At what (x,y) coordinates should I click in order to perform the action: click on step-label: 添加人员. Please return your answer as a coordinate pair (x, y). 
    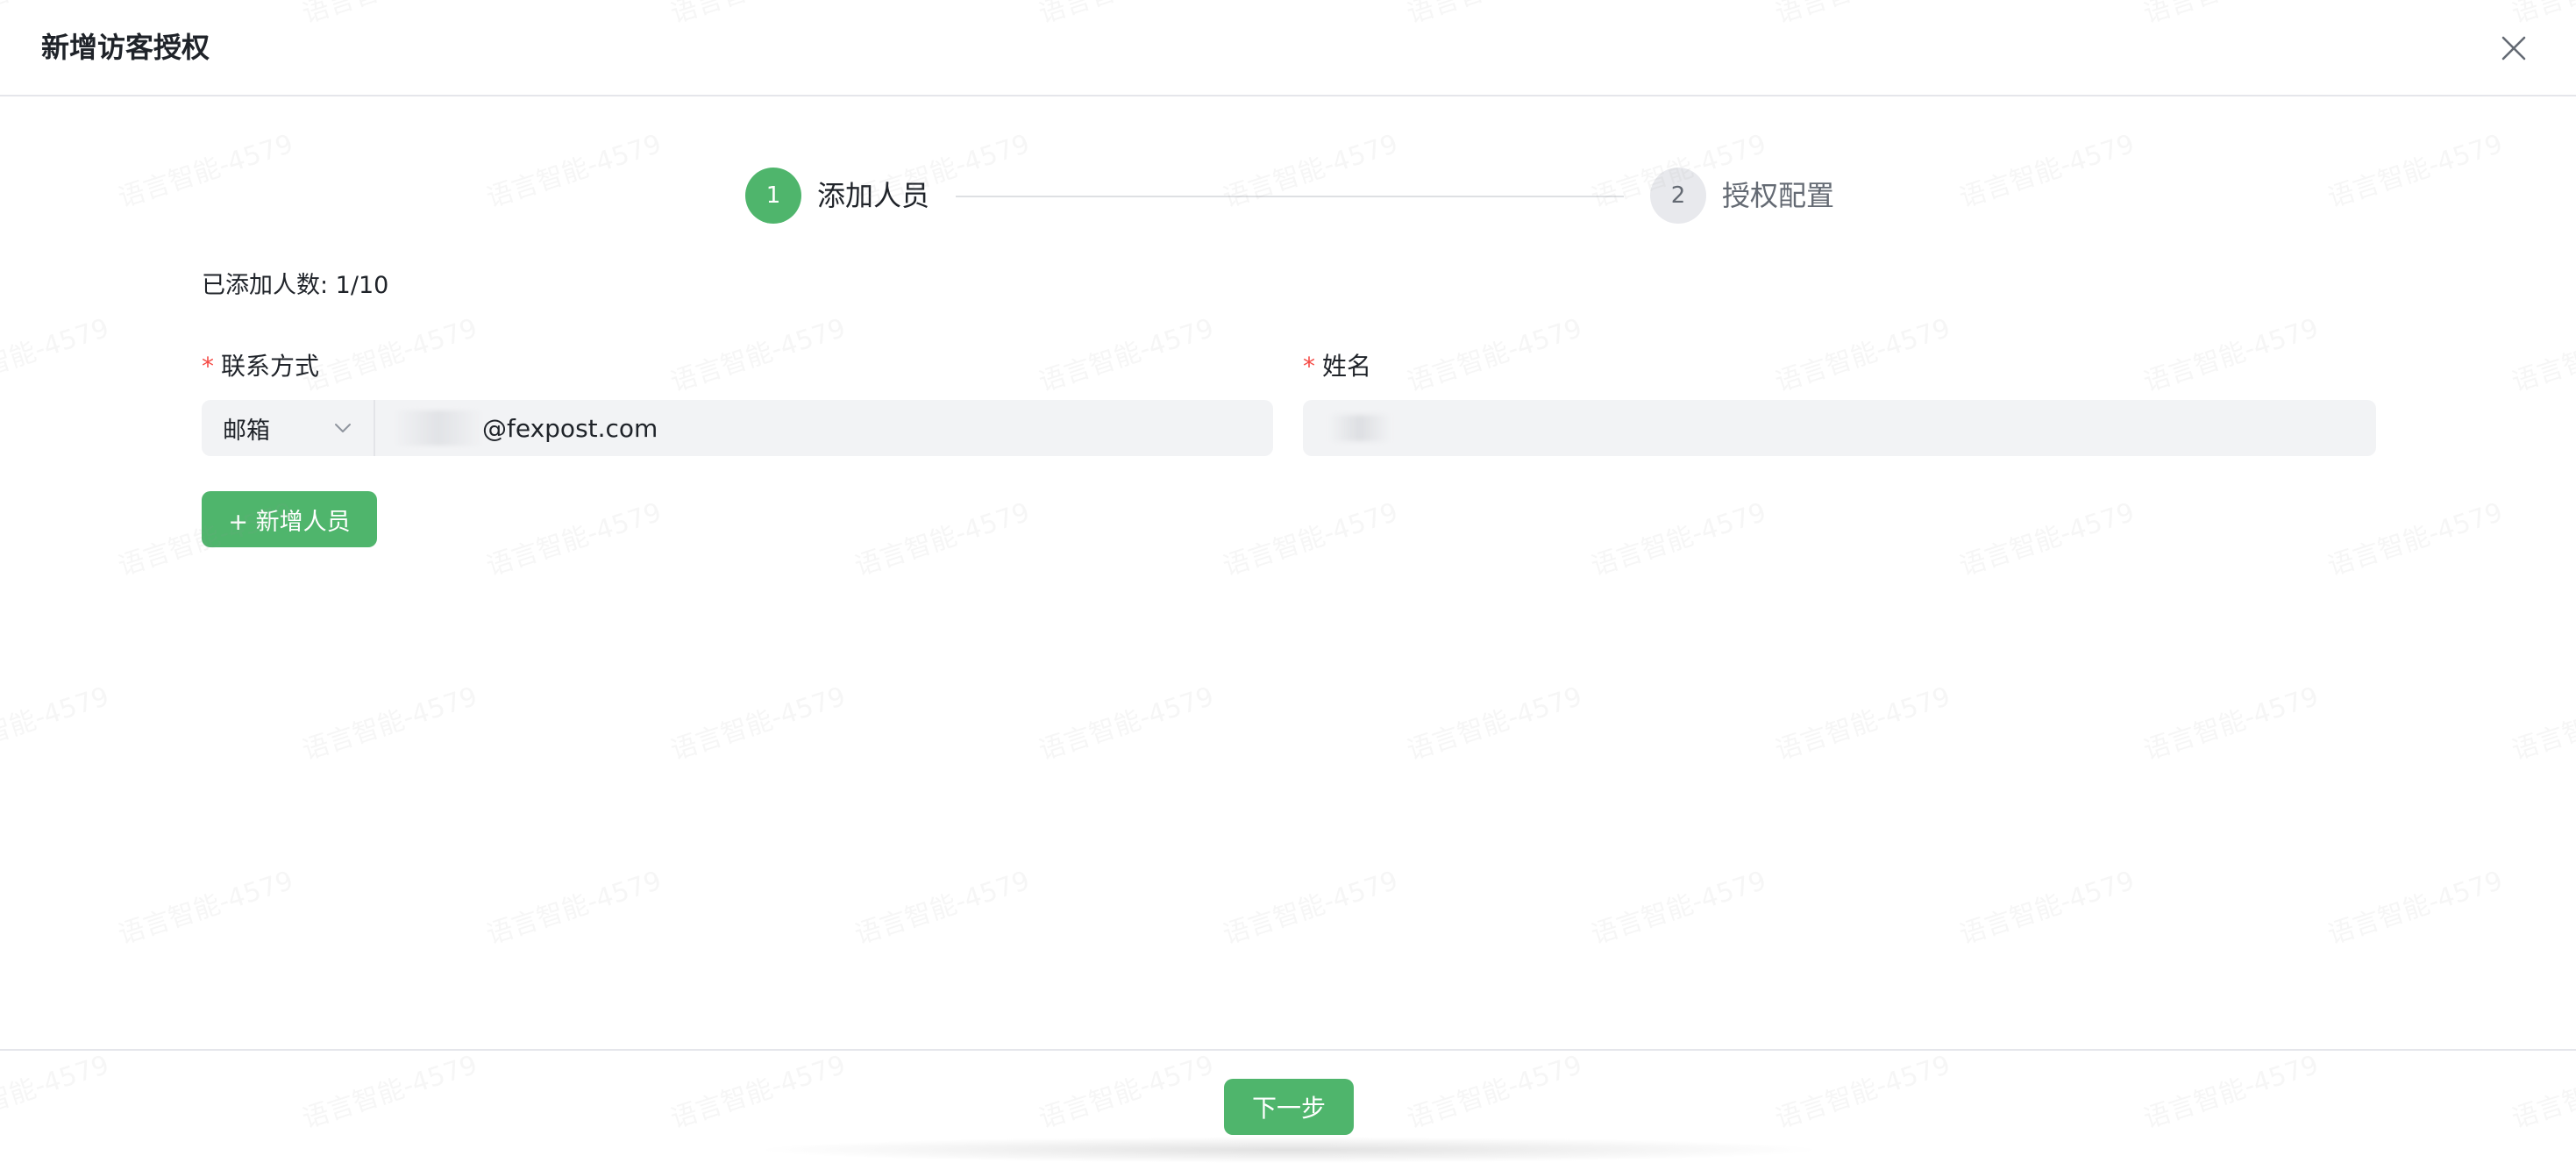
    Looking at the image, I should click on (873, 195).